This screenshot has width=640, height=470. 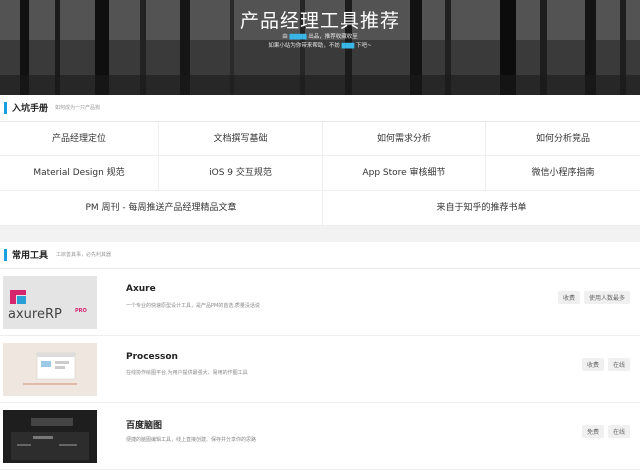 What do you see at coordinates (364, 46) in the screenshot?
I see `hero-sub2-b: 下吧~` at bounding box center [364, 46].